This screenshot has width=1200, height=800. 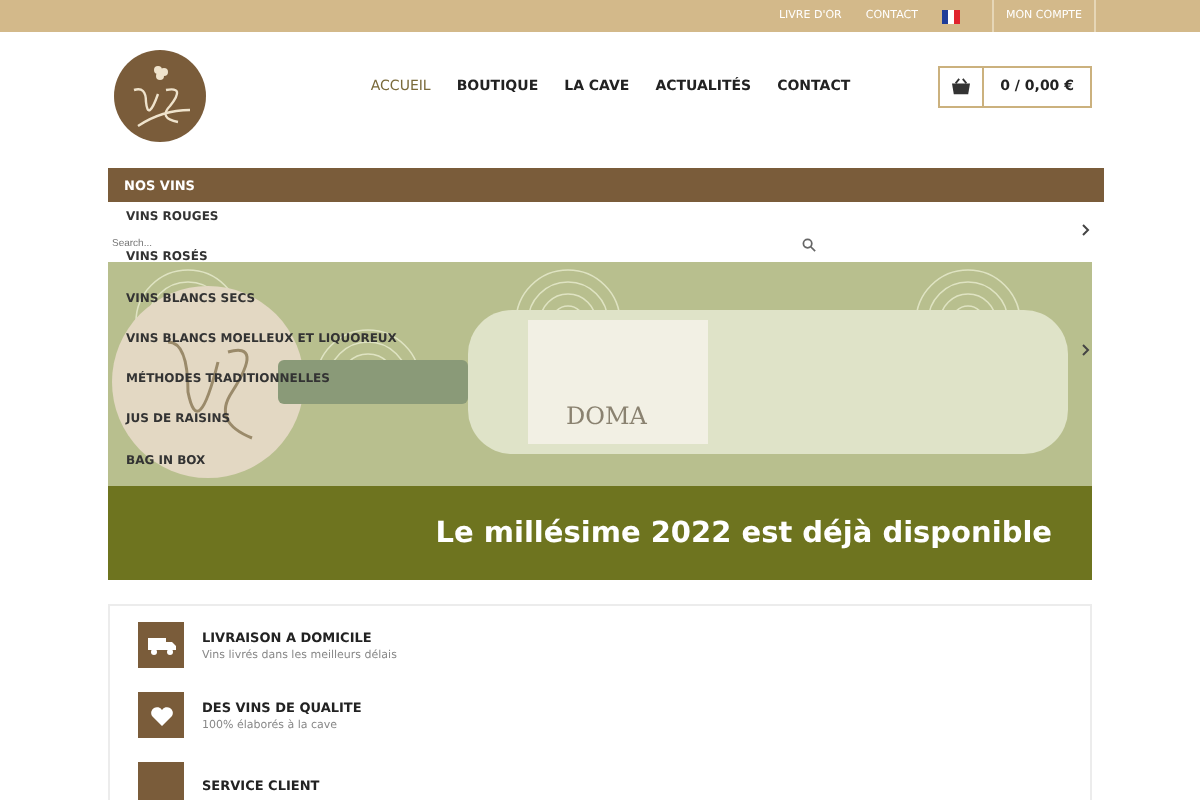 I want to click on basket-icon, so click(x=961, y=86).